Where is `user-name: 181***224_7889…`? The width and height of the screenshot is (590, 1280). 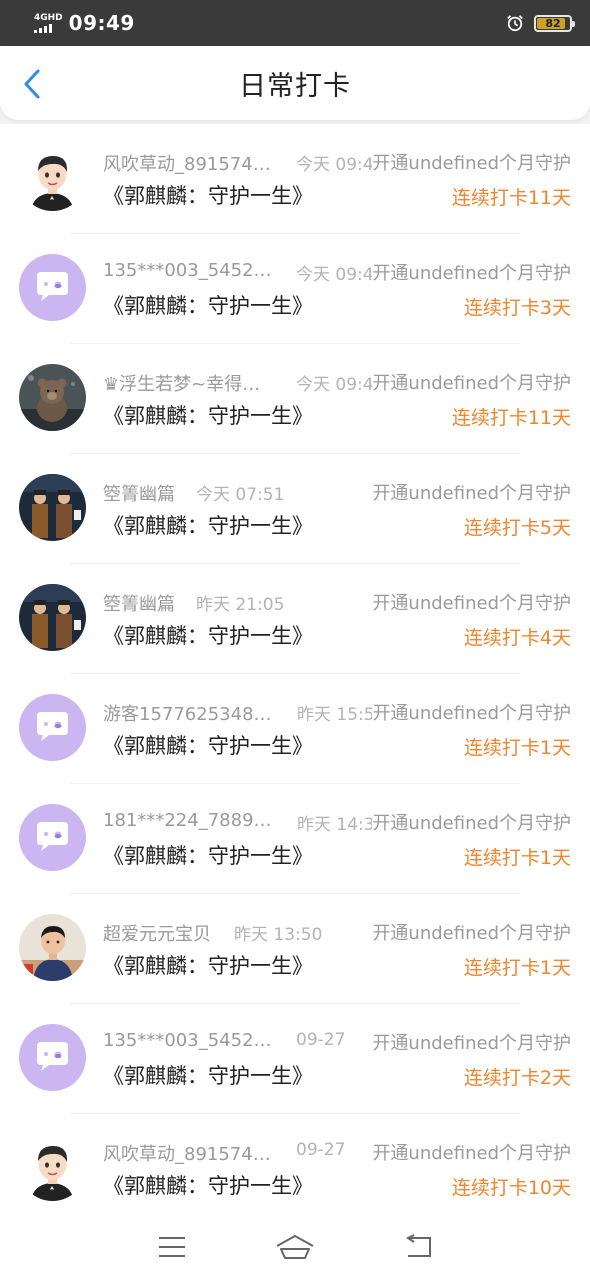
user-name: 181***224_7889… is located at coordinates (187, 820).